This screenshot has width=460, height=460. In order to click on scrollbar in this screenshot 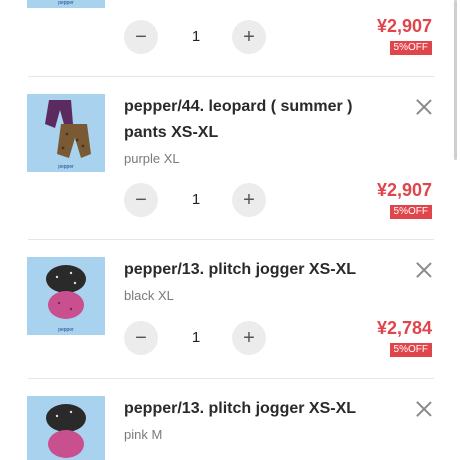, I will do `click(455, 80)`.